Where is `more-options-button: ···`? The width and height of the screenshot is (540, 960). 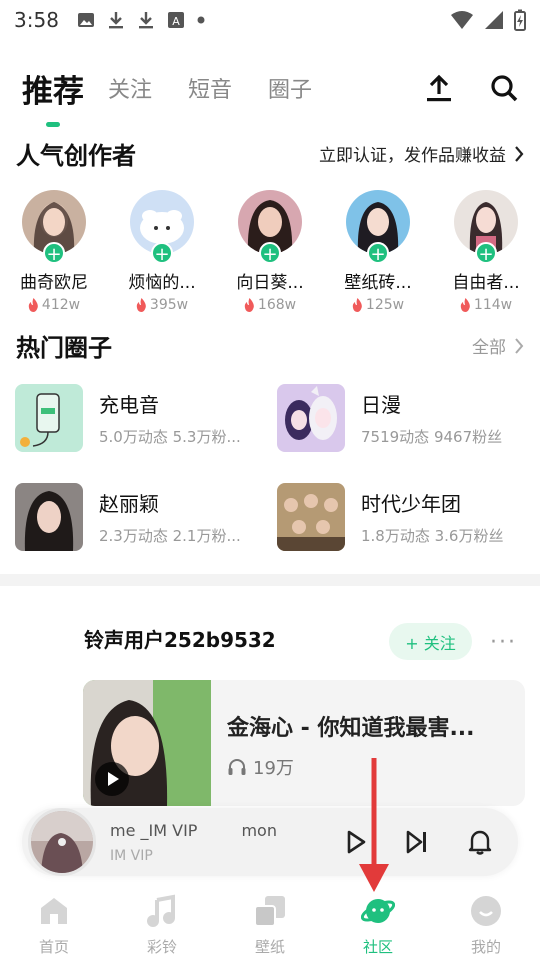
more-options-button: ··· is located at coordinates (503, 642).